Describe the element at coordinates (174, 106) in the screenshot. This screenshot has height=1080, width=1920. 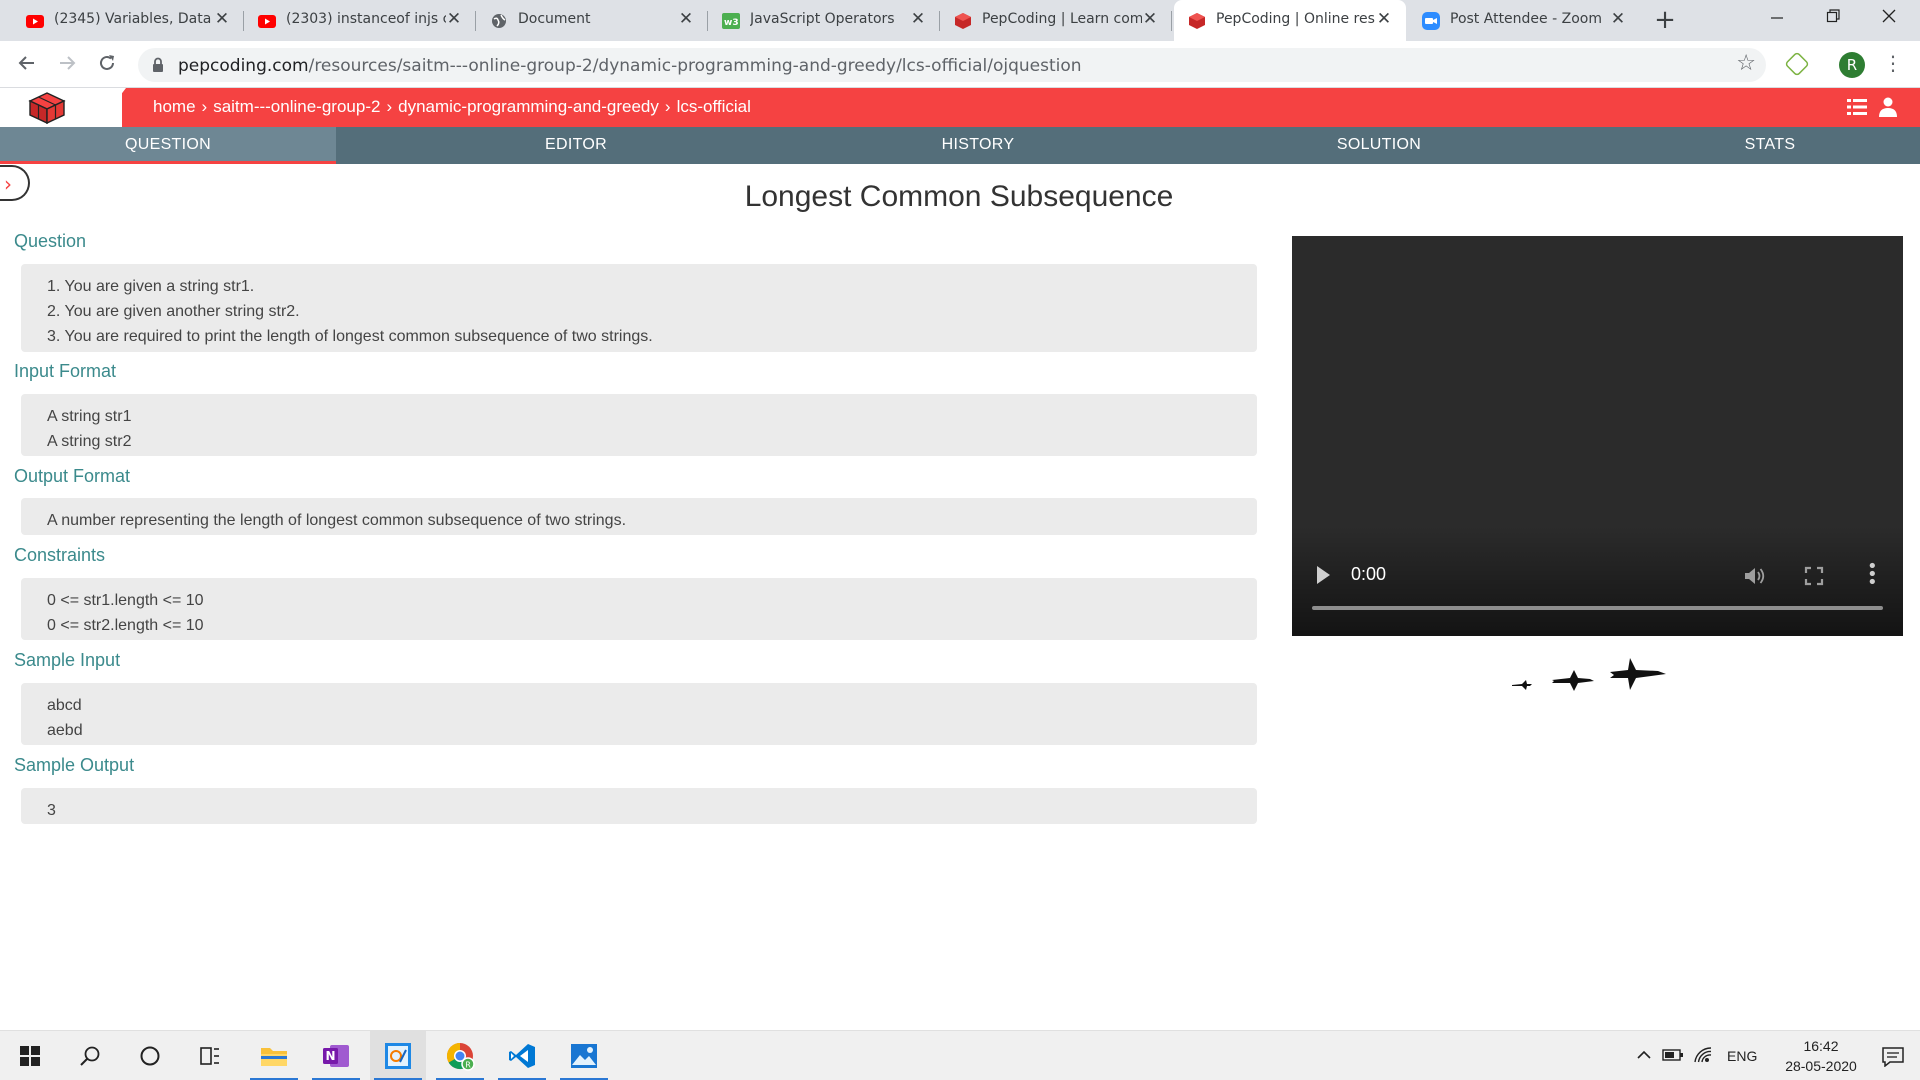
I see `breadcrumb-home: home` at that location.